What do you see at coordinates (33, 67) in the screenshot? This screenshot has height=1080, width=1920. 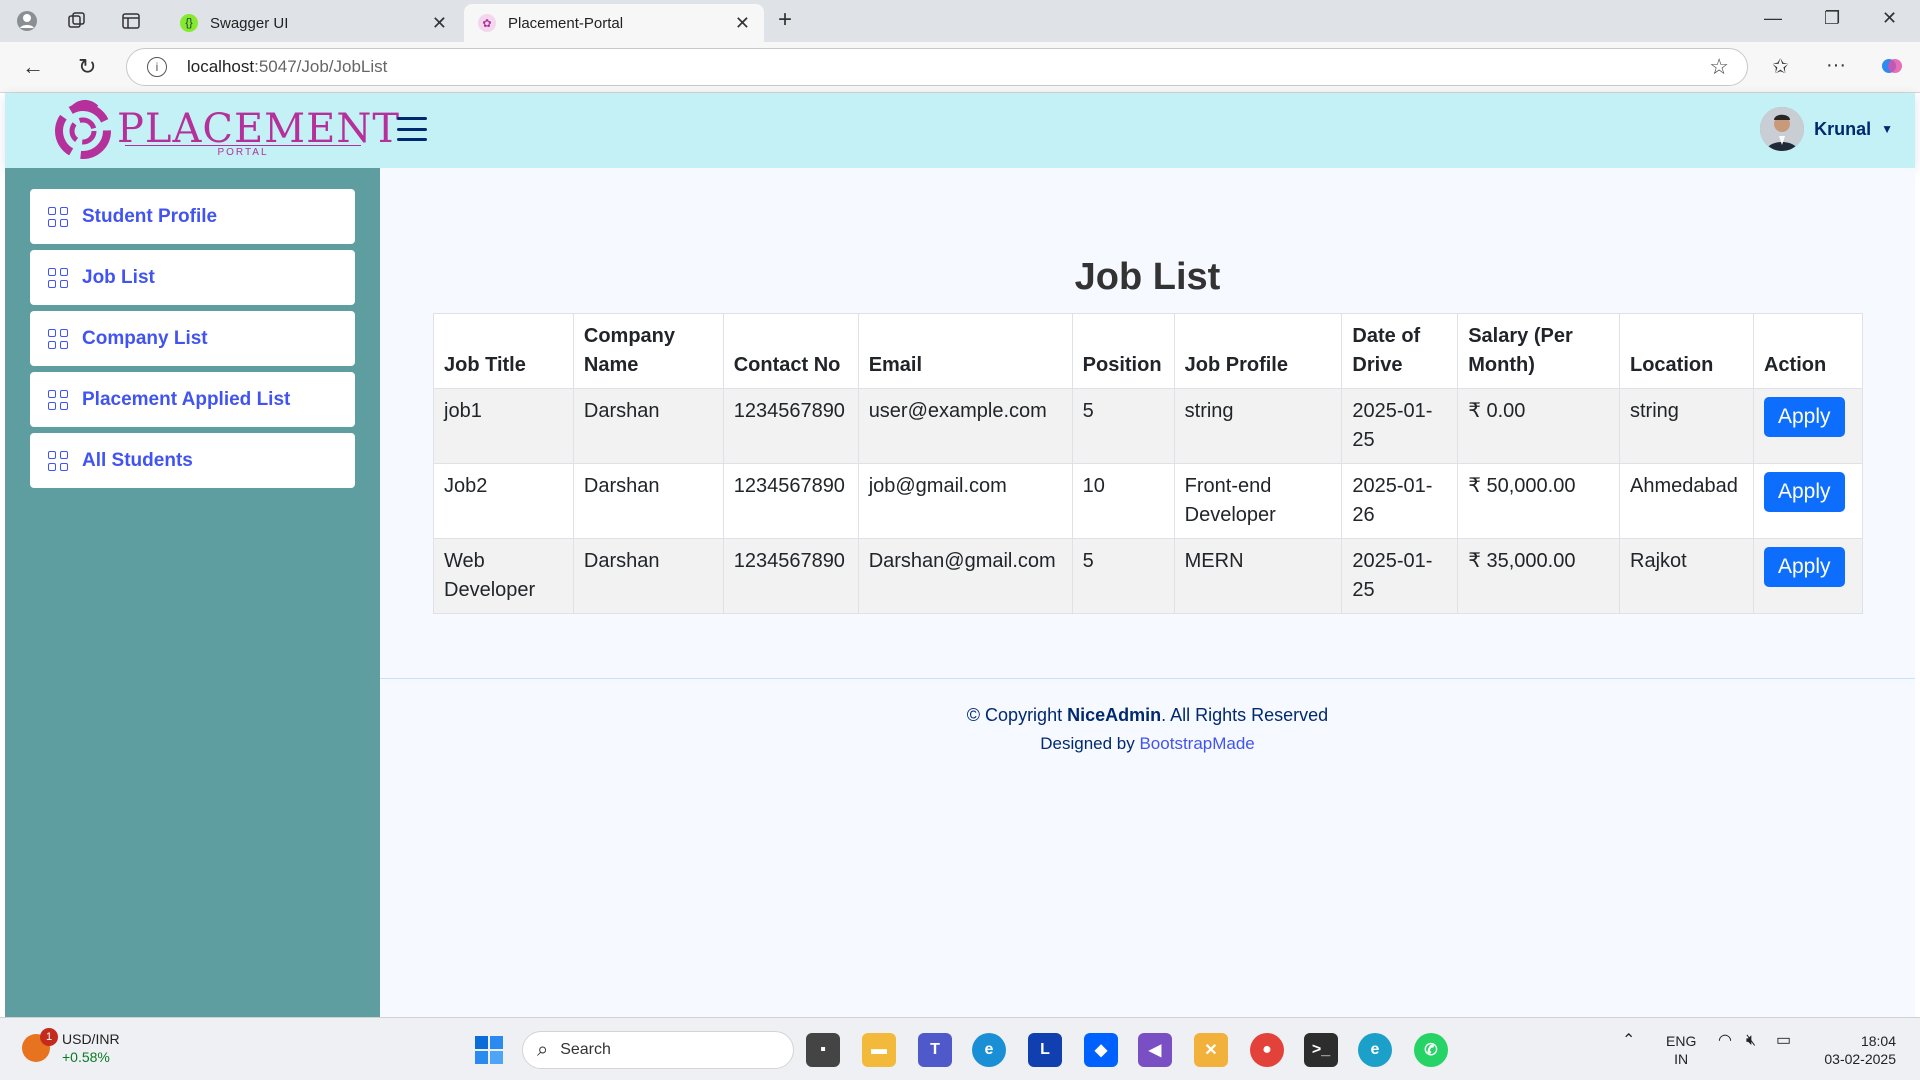 I see `back-icon: ←` at bounding box center [33, 67].